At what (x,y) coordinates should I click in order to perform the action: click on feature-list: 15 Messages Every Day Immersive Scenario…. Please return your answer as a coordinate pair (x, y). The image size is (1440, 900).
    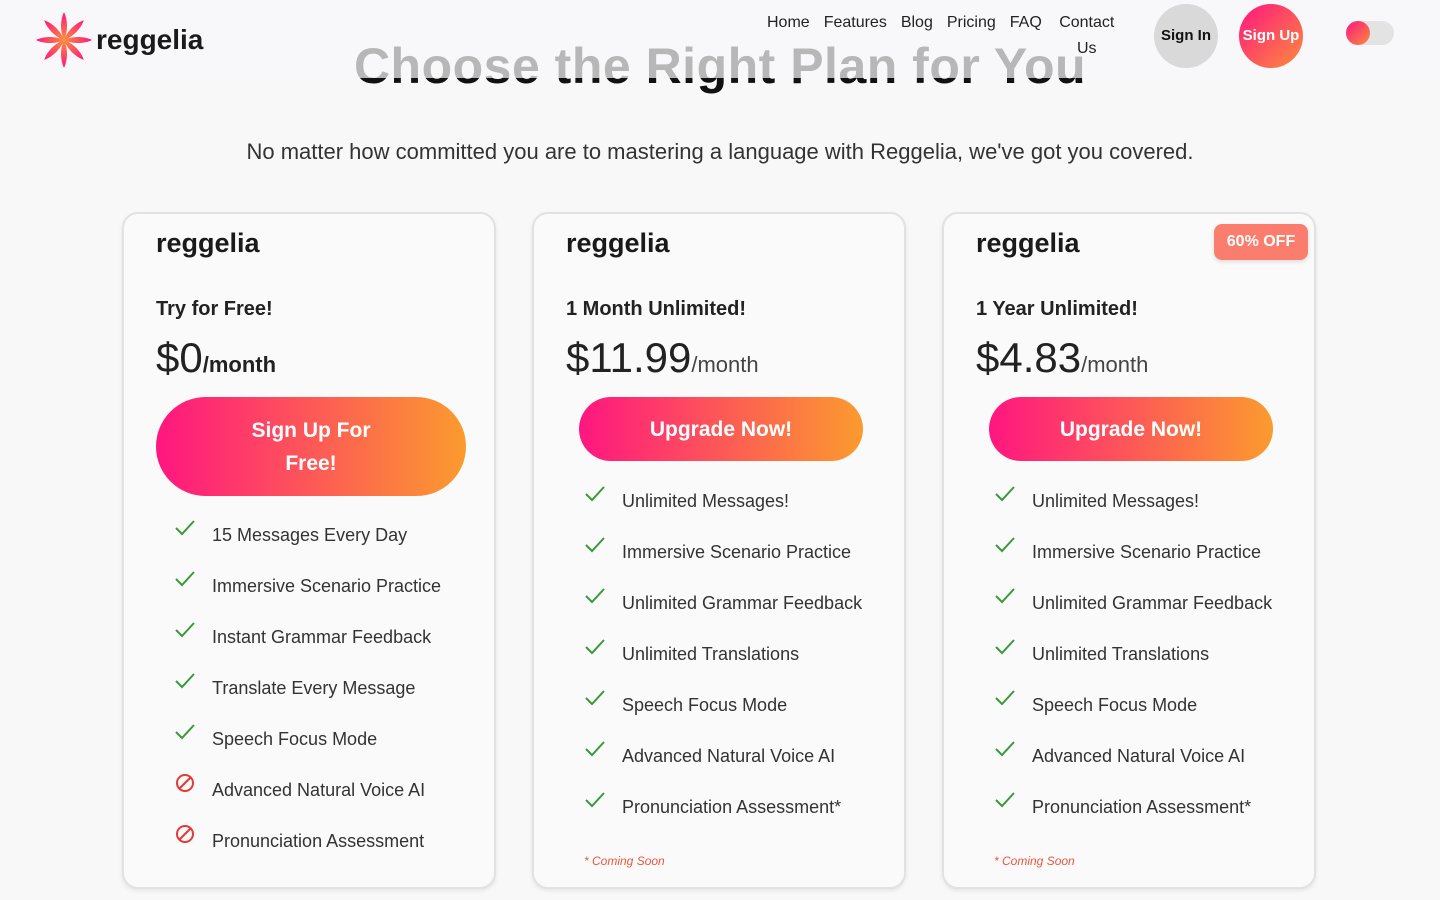
    Looking at the image, I should click on (309, 695).